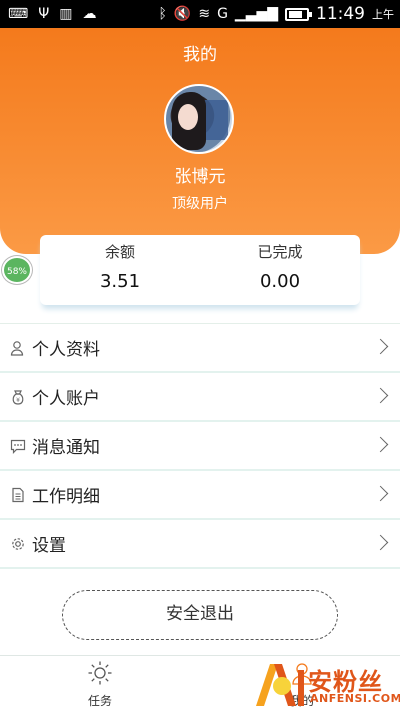 This screenshot has height=711, width=400. What do you see at coordinates (66, 497) in the screenshot?
I see `menu-item-label: 工作明细` at bounding box center [66, 497].